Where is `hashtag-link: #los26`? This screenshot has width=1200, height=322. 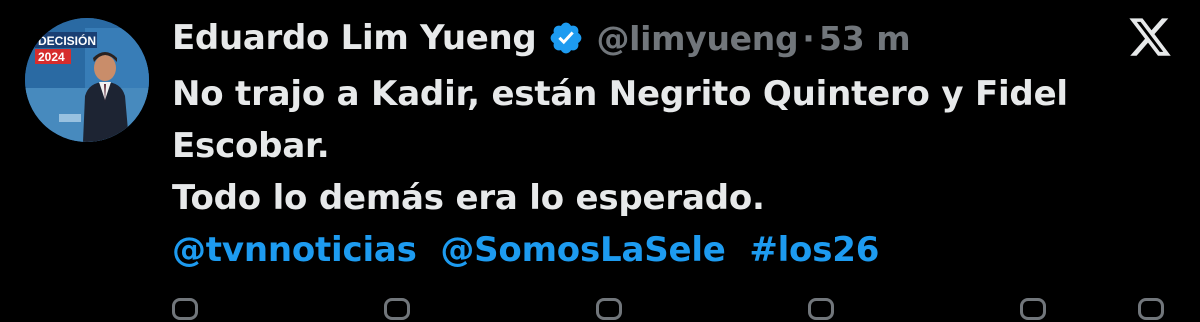
hashtag-link: #los26 is located at coordinates (814, 250).